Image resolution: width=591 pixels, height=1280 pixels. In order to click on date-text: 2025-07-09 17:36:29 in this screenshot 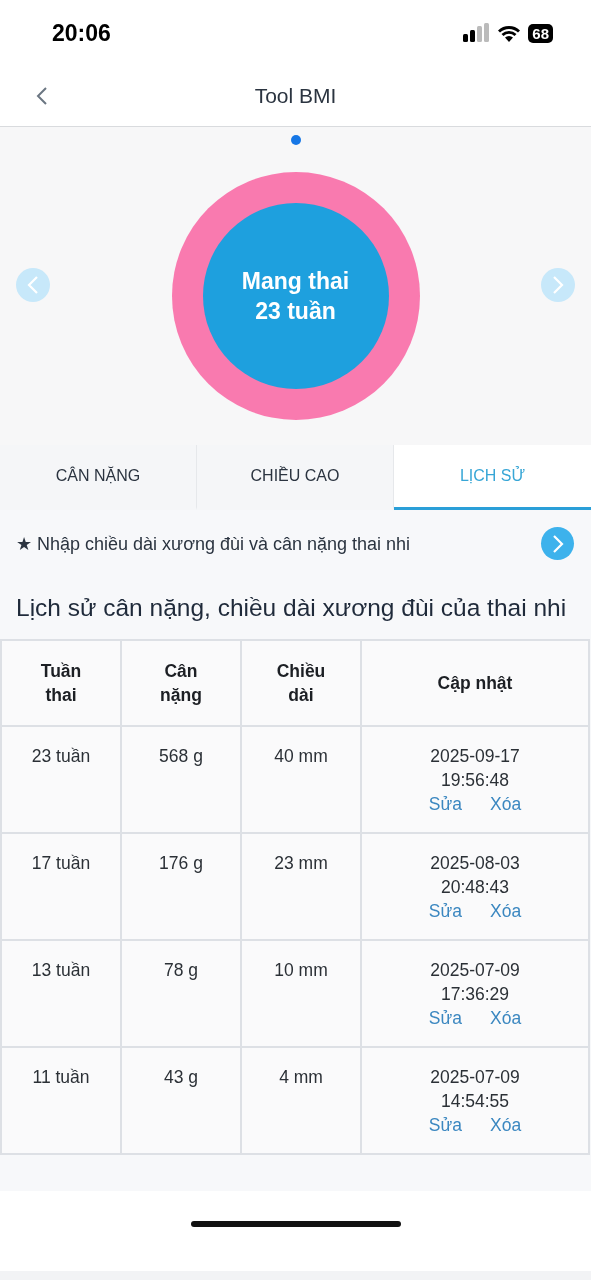, I will do `click(475, 982)`.